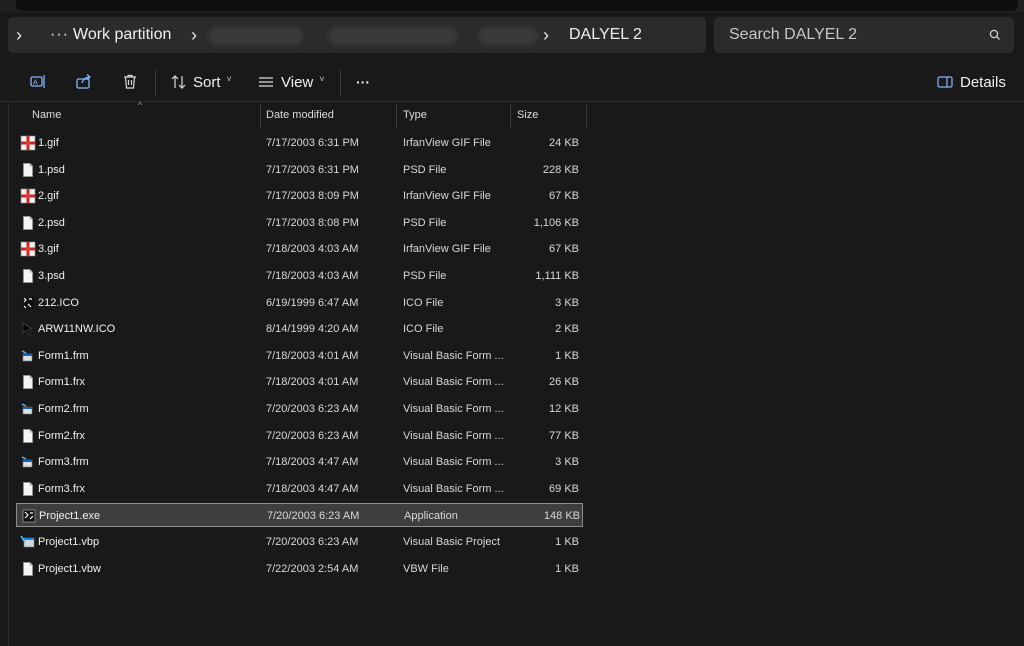 The height and width of the screenshot is (646, 1024). I want to click on tab-strip, so click(517, 5).